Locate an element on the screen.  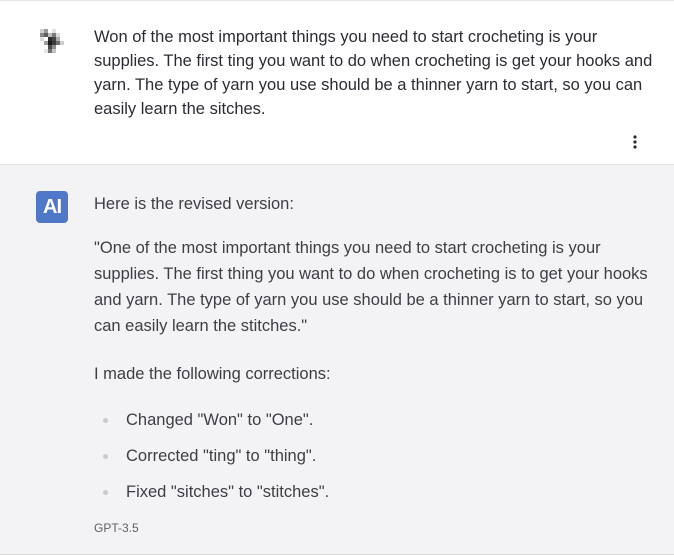
ai-intro-text: Here is the revised version: is located at coordinates (194, 204).